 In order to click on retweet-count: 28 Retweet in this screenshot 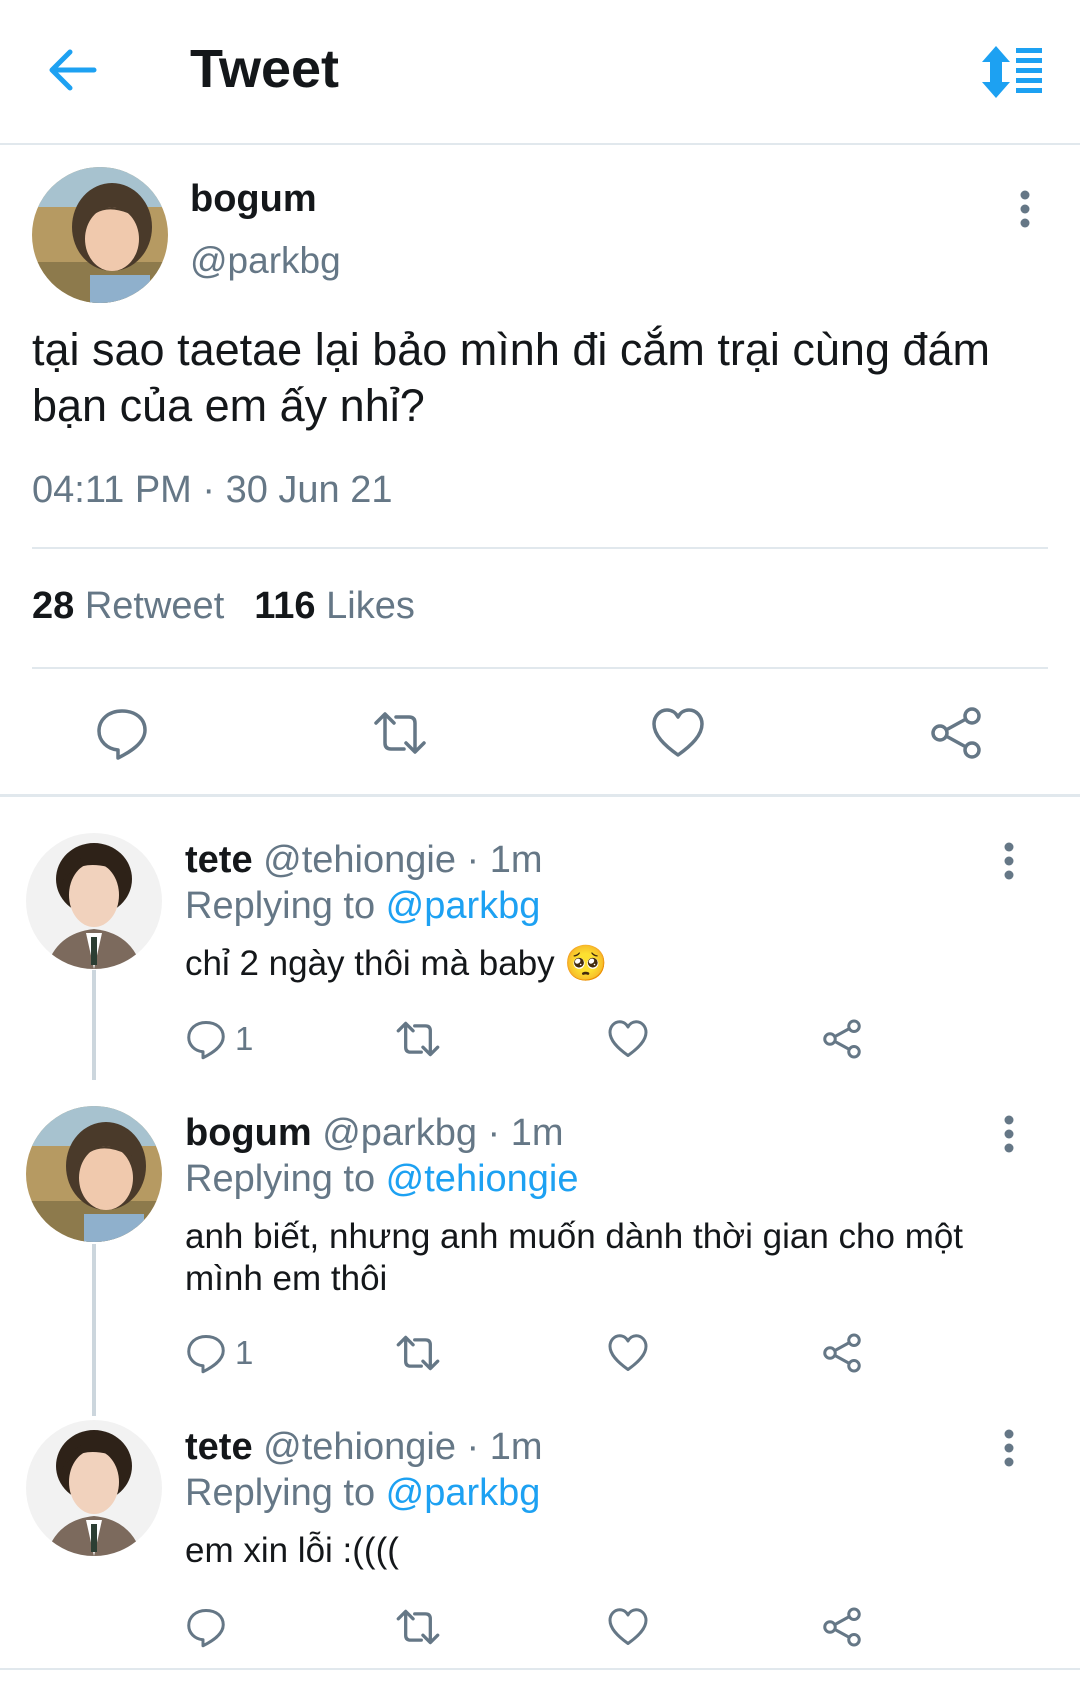, I will do `click(128, 606)`.